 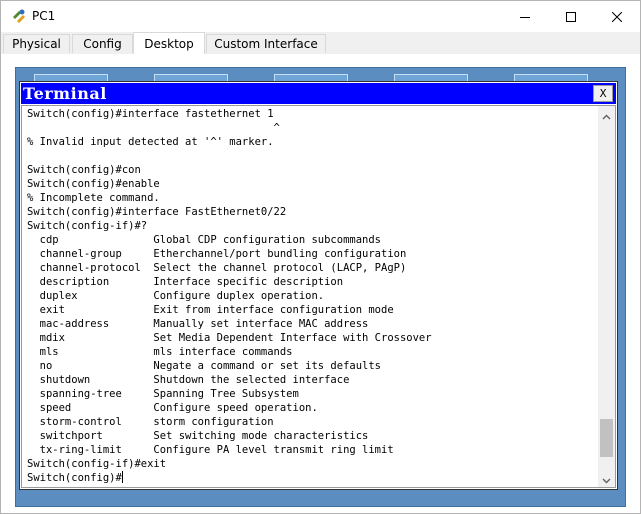 I want to click on minimize-button, so click(x=525, y=16).